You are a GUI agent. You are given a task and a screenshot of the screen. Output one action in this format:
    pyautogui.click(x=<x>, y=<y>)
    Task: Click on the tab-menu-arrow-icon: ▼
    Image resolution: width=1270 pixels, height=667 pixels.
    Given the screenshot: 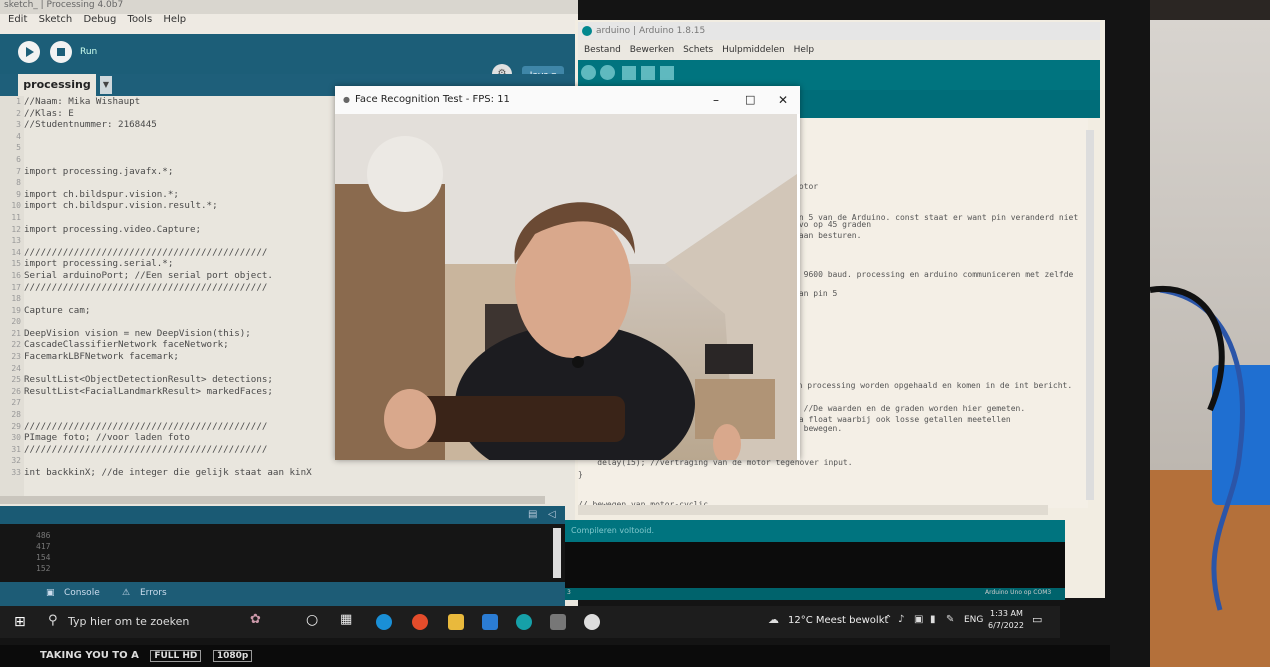 What is the action you would take?
    pyautogui.click(x=106, y=85)
    